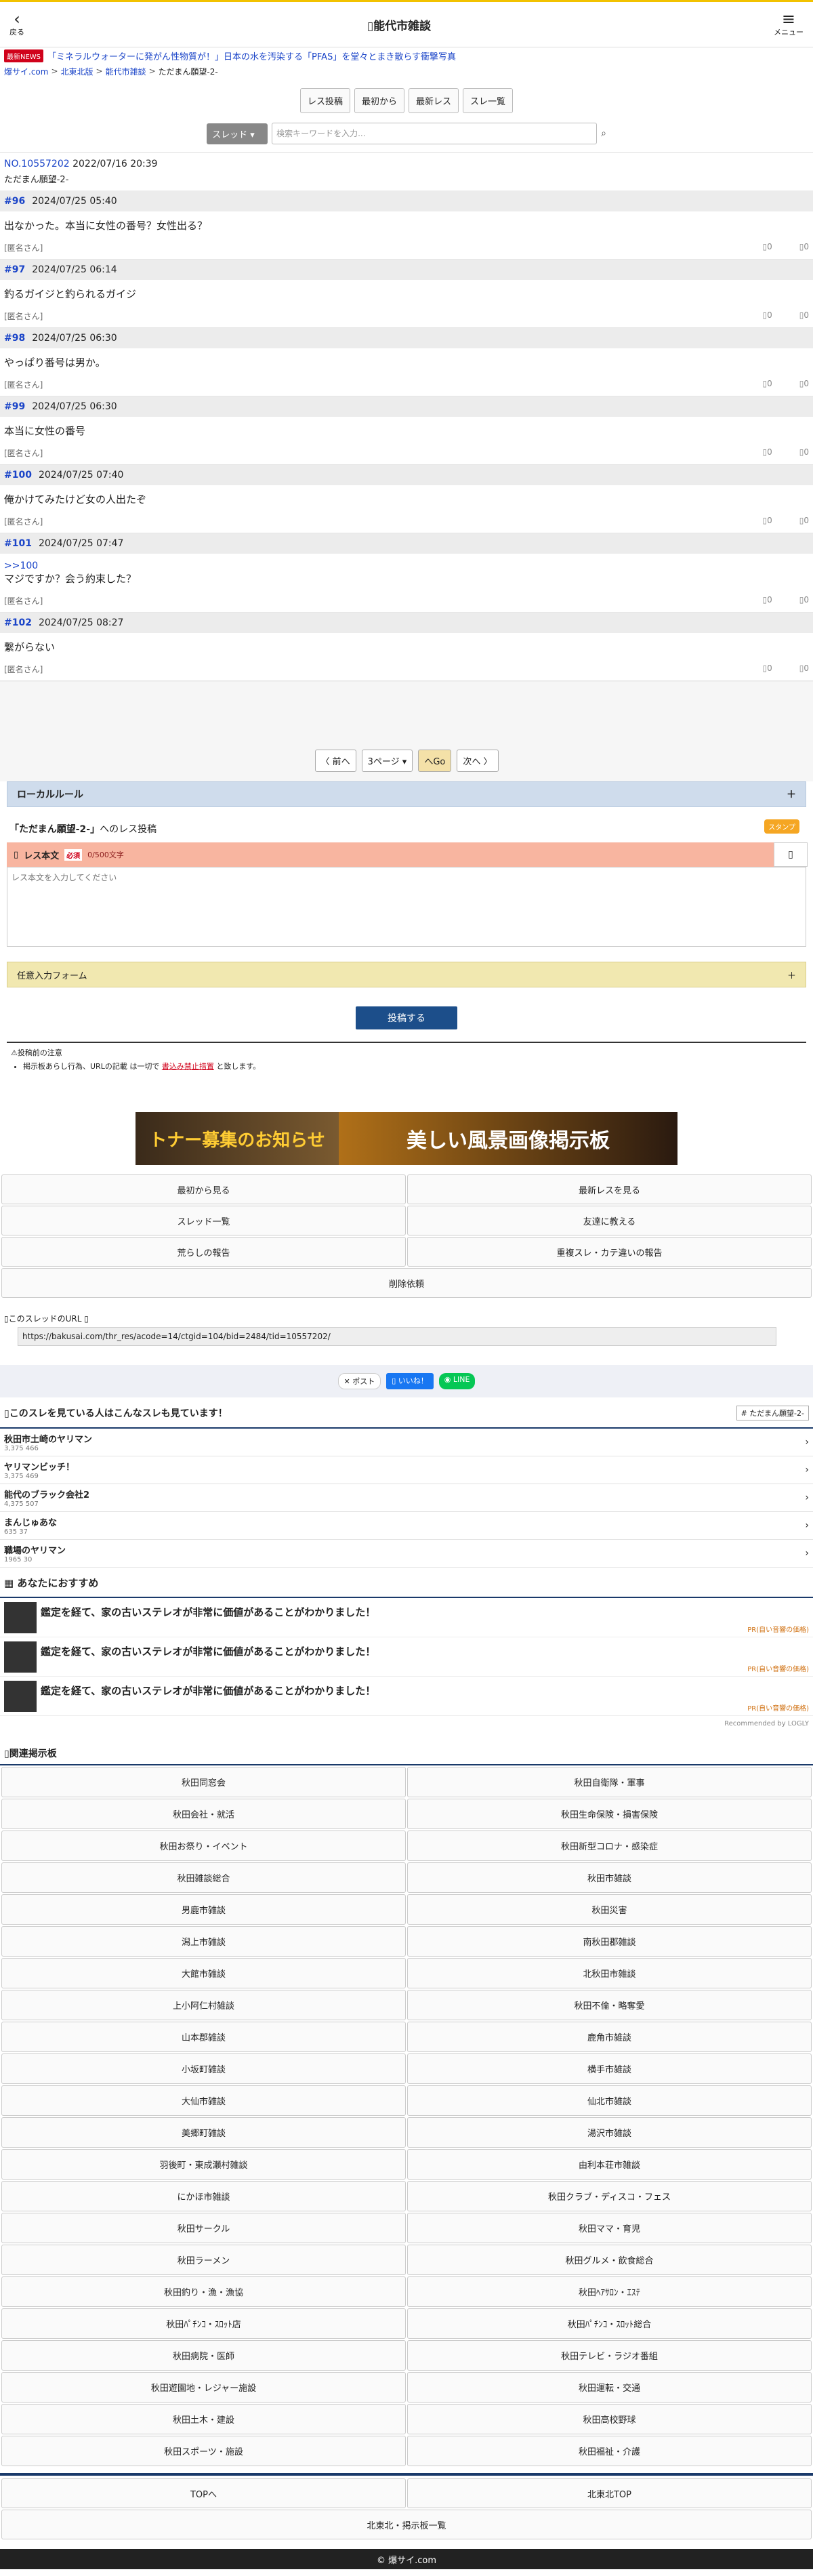 The image size is (813, 2576). I want to click on from-start-button: 最初から, so click(379, 101).